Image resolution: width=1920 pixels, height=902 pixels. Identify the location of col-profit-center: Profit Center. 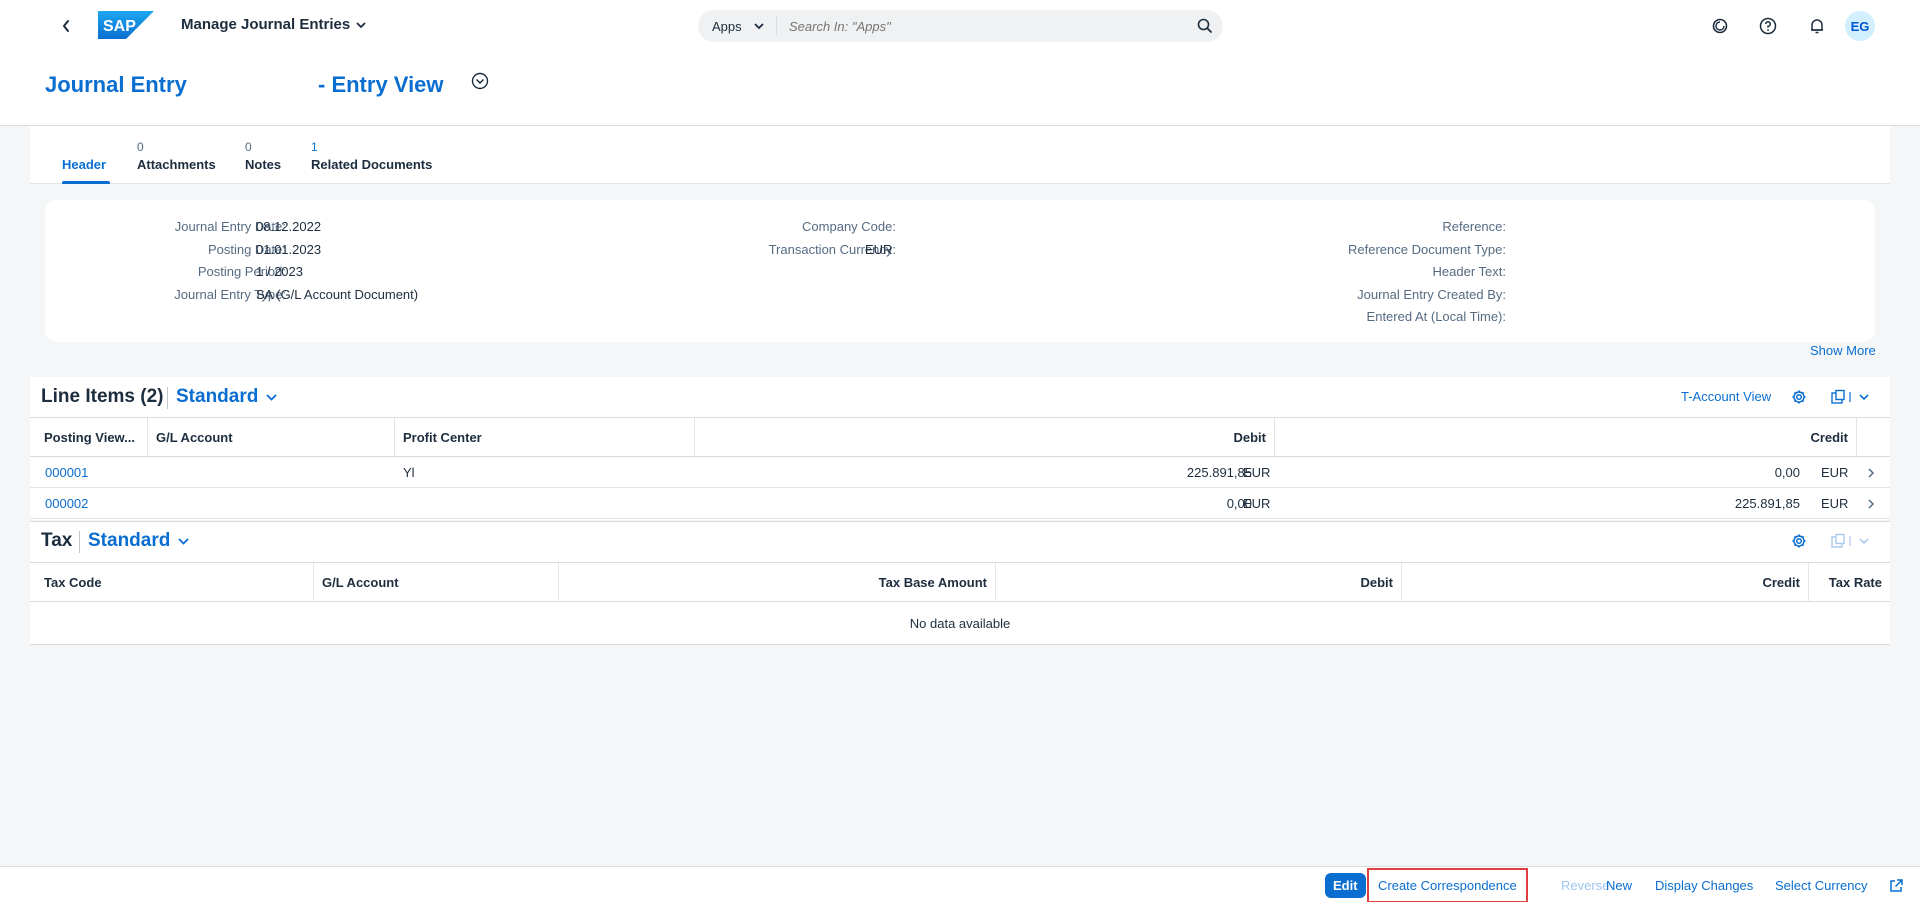
(545, 437).